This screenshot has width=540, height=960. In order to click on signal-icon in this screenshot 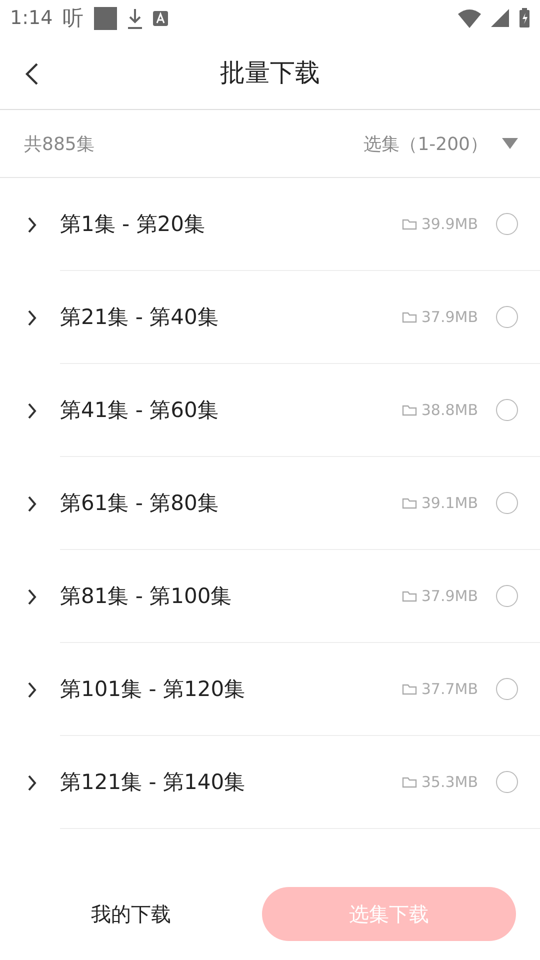, I will do `click(500, 18)`.